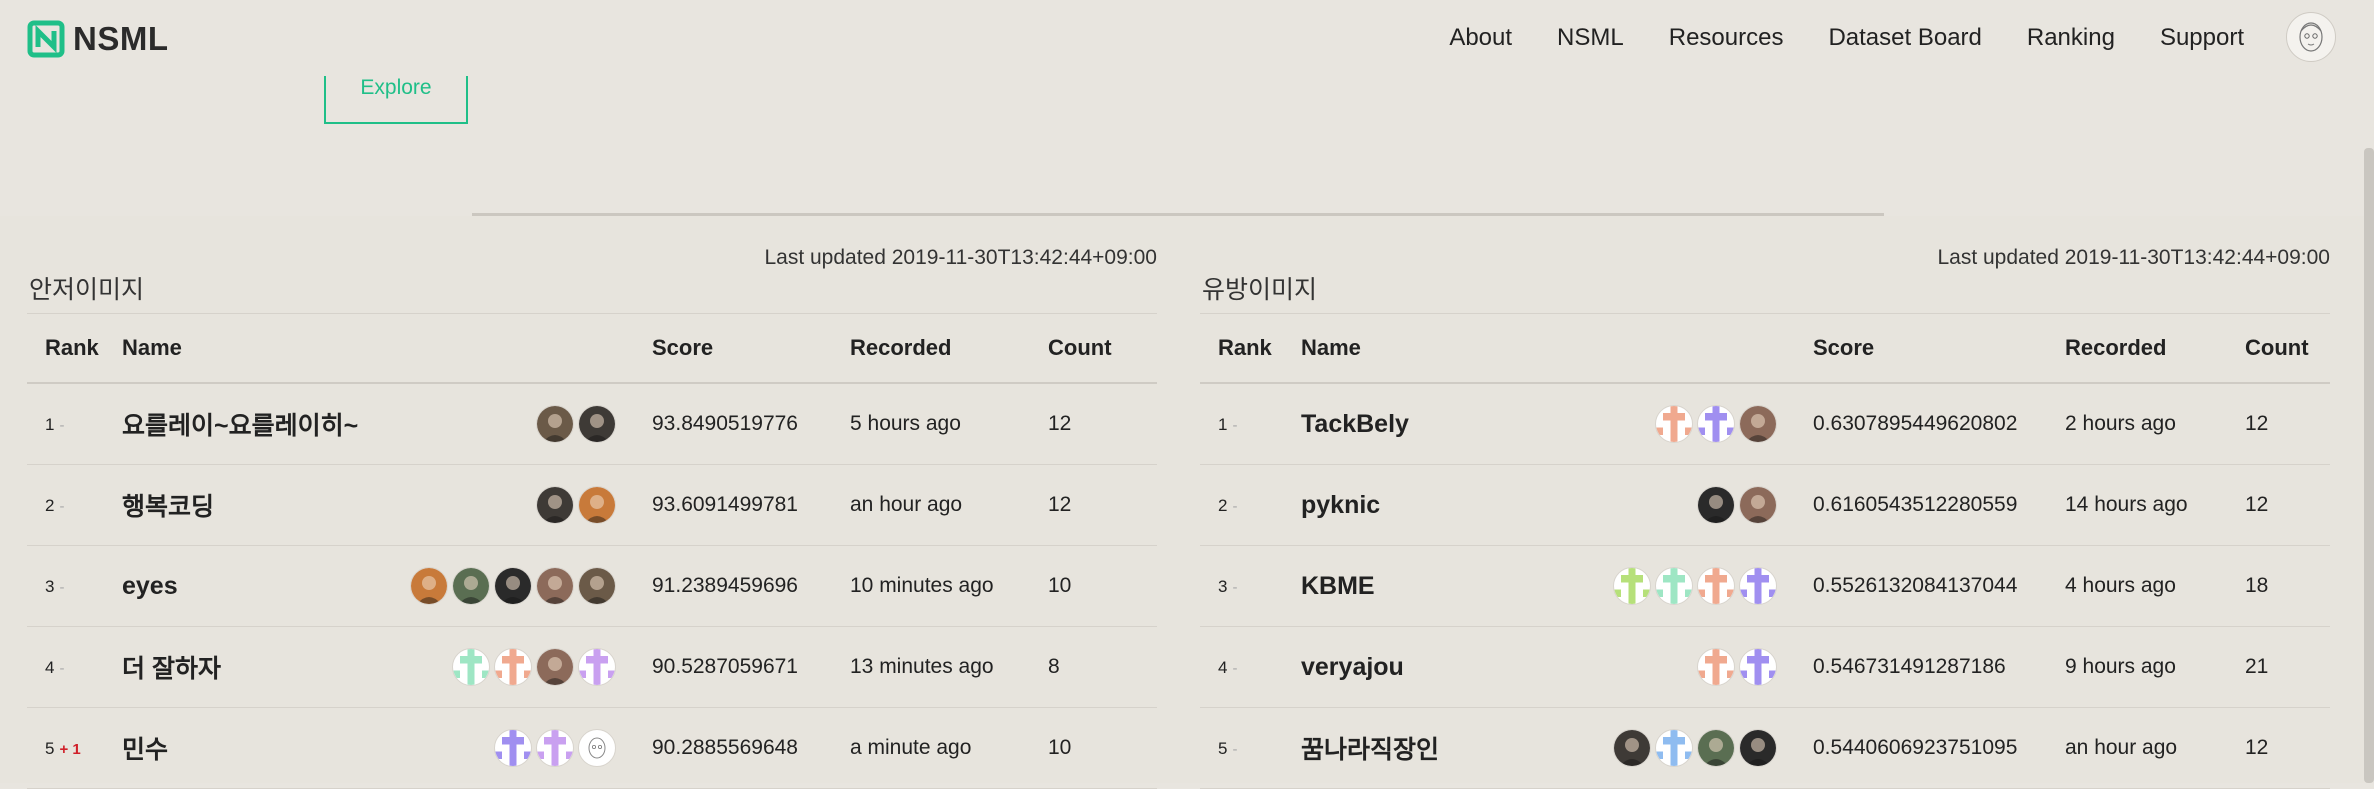  What do you see at coordinates (1223, 748) in the screenshot?
I see `rank-number: 5` at bounding box center [1223, 748].